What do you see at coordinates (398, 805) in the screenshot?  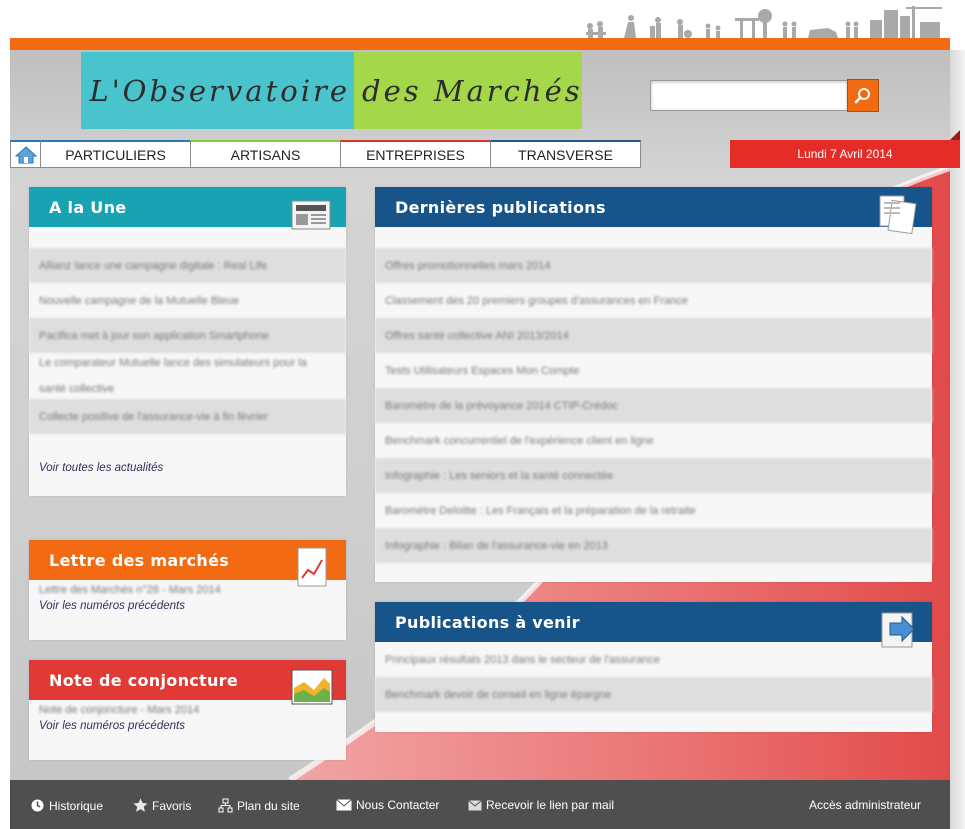 I see `footer-contact-label: Nous Contacter` at bounding box center [398, 805].